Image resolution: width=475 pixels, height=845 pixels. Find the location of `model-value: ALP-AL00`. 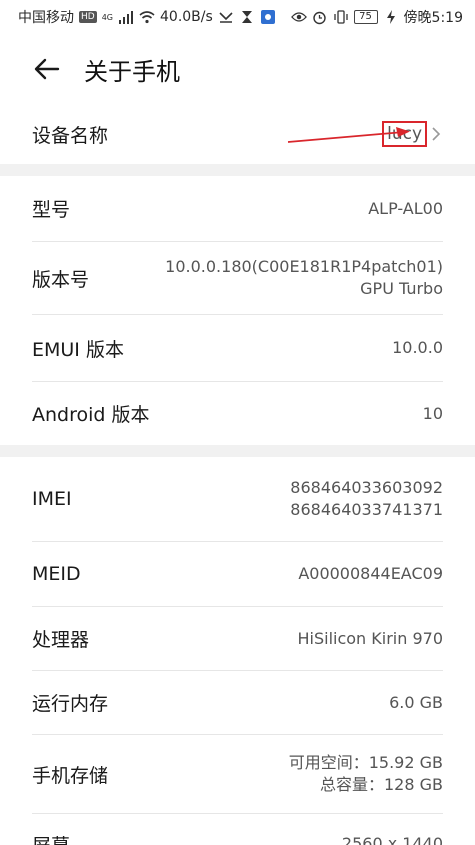

model-value: ALP-AL00 is located at coordinates (405, 209).